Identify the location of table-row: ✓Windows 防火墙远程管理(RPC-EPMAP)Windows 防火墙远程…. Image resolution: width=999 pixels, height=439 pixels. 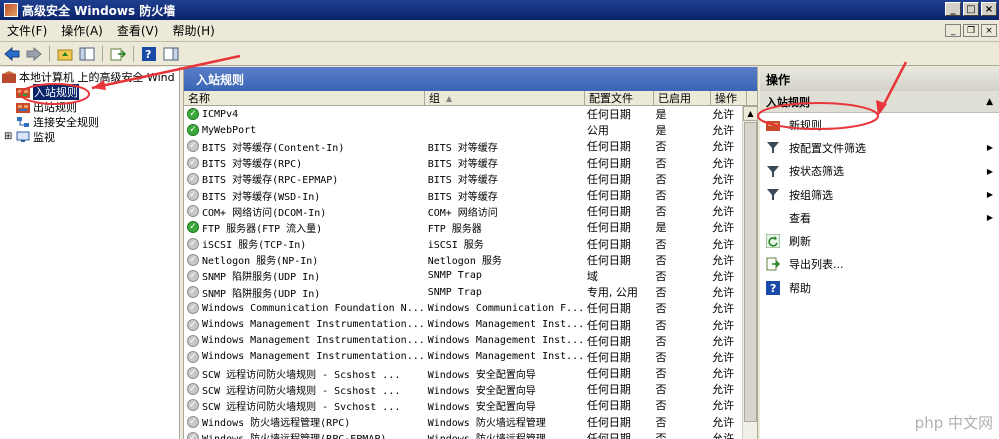
(464, 434).